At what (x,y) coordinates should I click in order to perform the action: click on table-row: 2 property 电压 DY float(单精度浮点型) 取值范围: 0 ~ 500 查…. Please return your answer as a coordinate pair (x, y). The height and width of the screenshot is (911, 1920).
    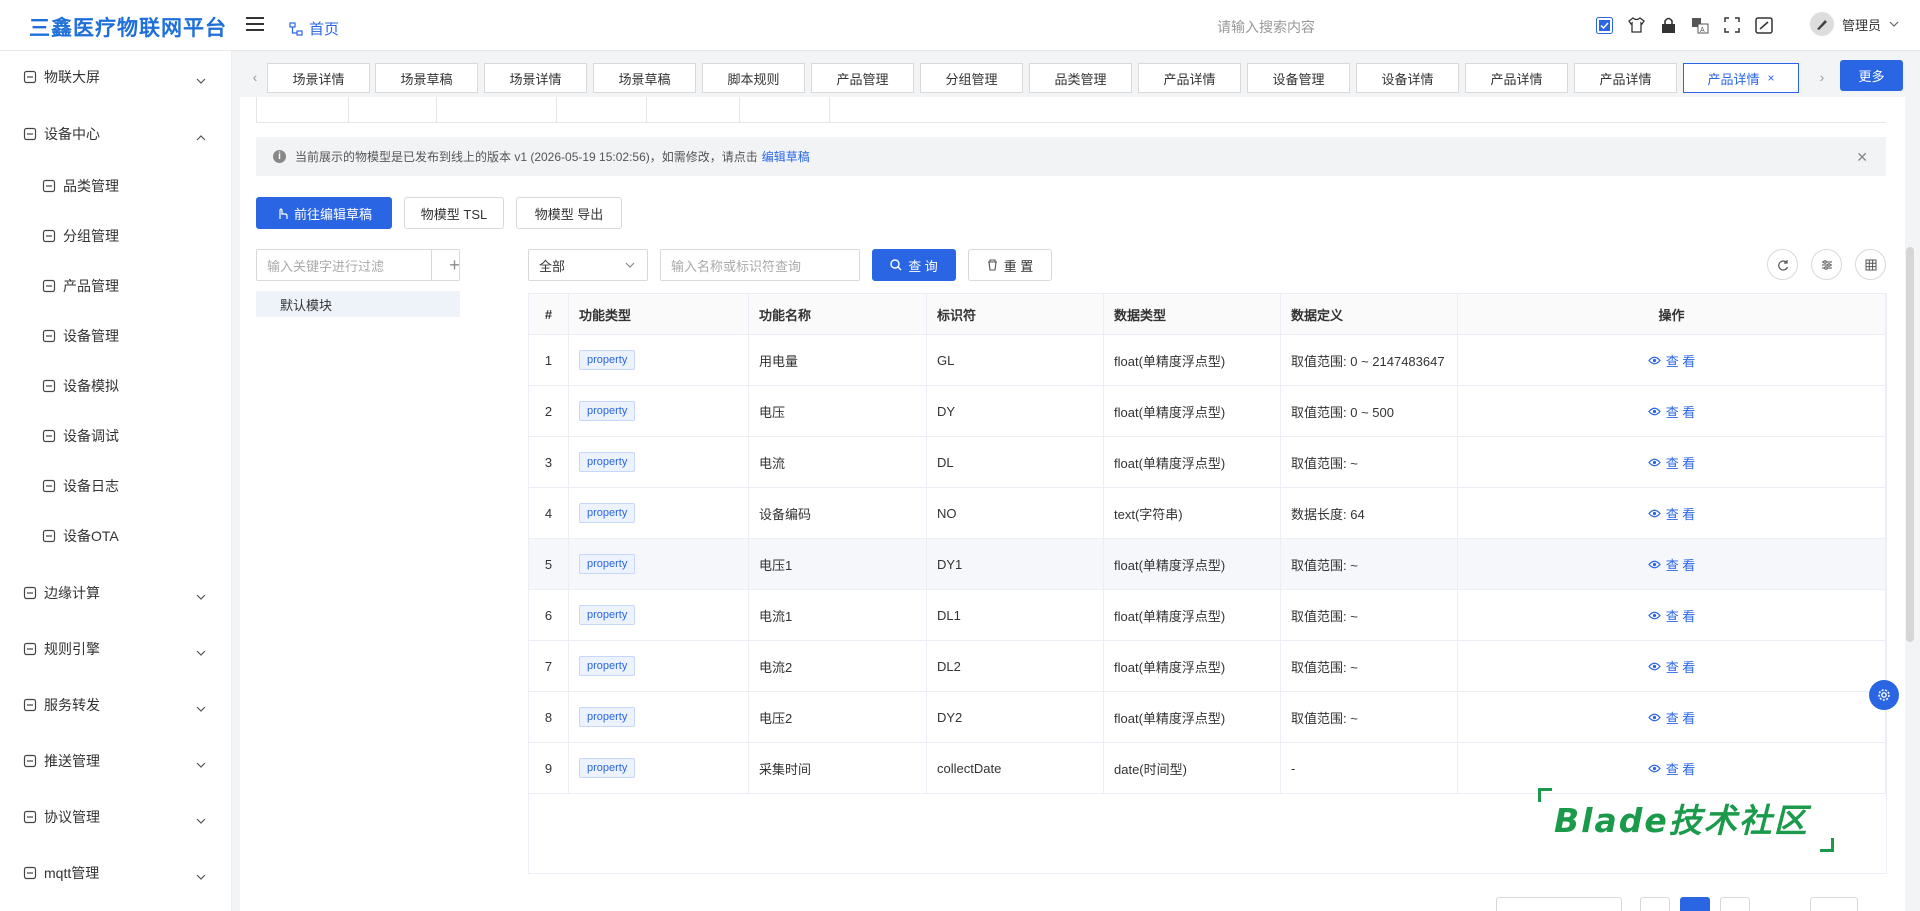
    Looking at the image, I should click on (1207, 411).